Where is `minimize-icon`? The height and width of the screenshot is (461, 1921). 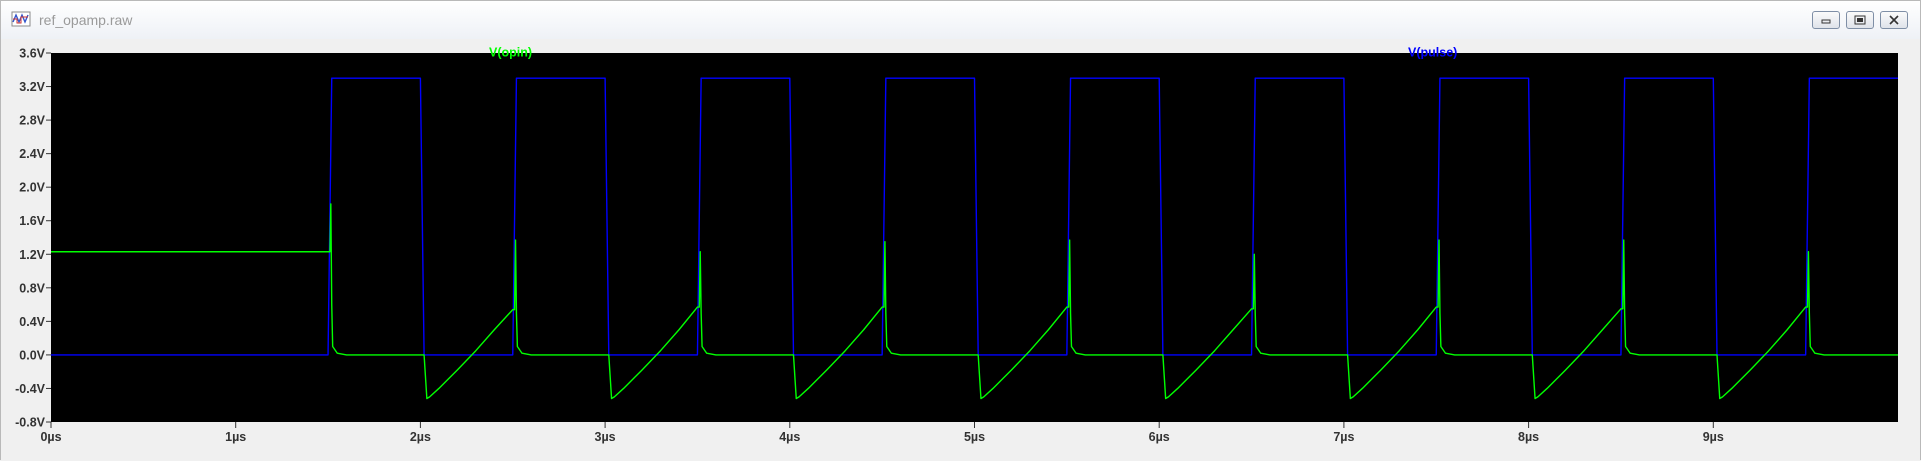
minimize-icon is located at coordinates (1826, 21).